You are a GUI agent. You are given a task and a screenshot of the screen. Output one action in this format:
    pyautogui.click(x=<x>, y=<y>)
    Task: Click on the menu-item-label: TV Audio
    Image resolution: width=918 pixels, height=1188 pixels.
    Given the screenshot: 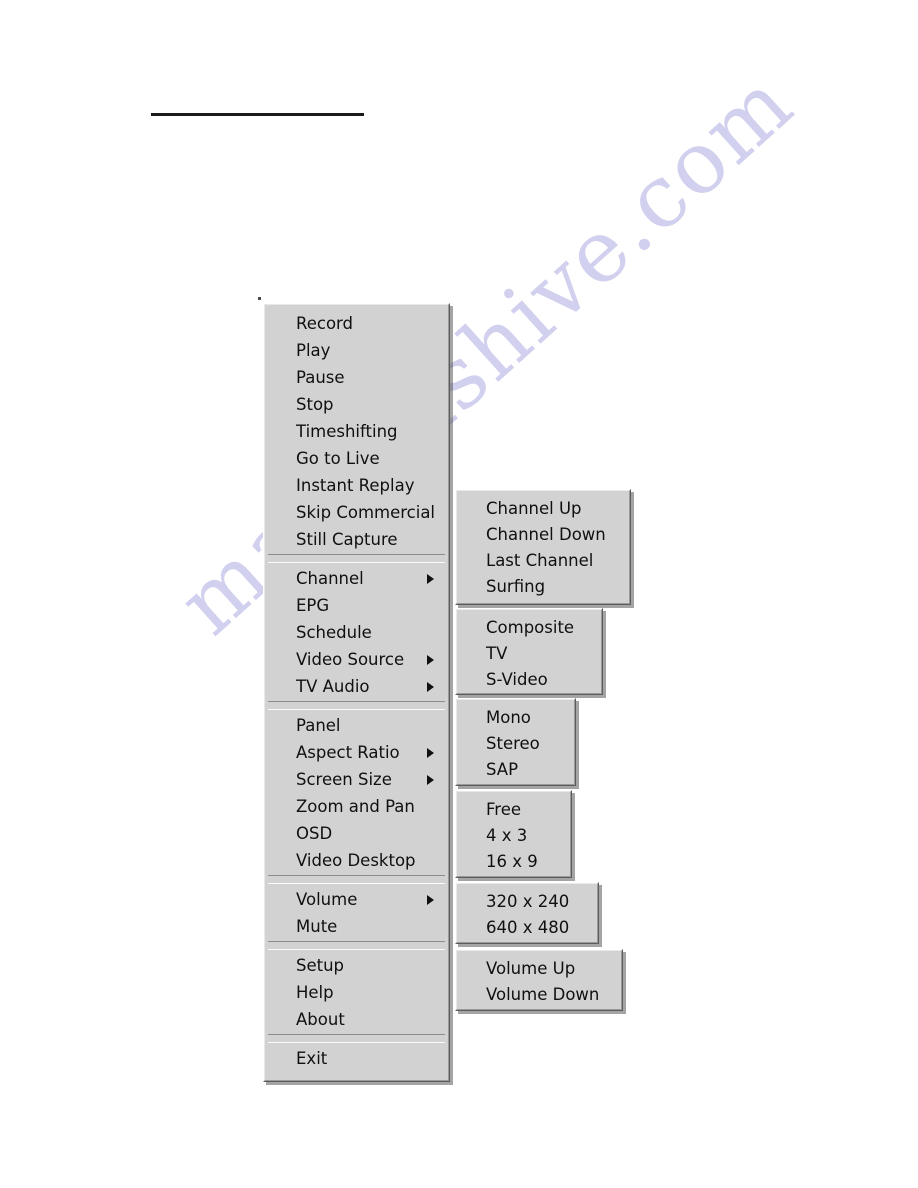 What is the action you would take?
    pyautogui.click(x=333, y=686)
    